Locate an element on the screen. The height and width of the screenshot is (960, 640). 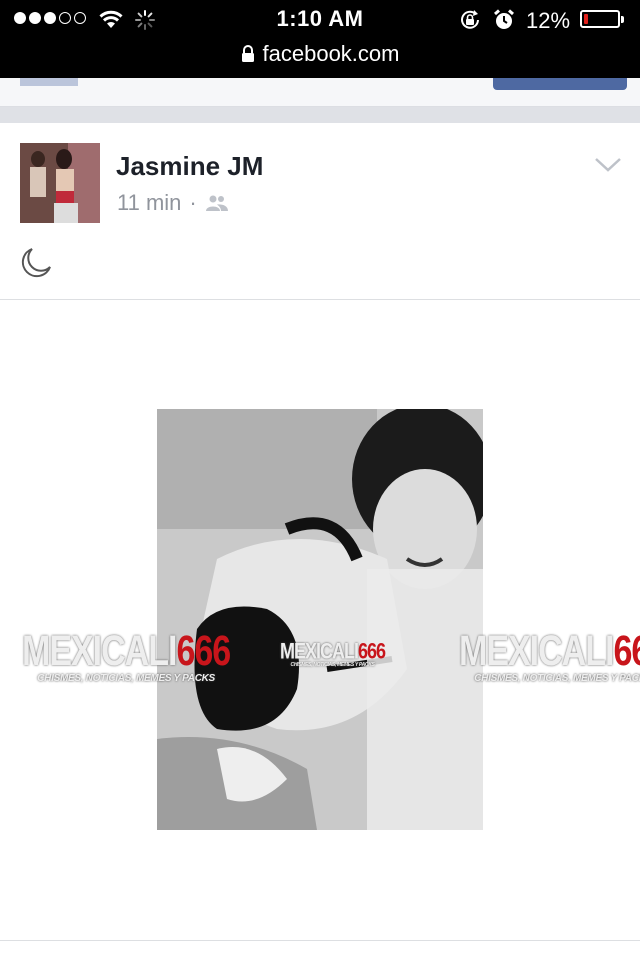
friends-icon is located at coordinates (217, 203).